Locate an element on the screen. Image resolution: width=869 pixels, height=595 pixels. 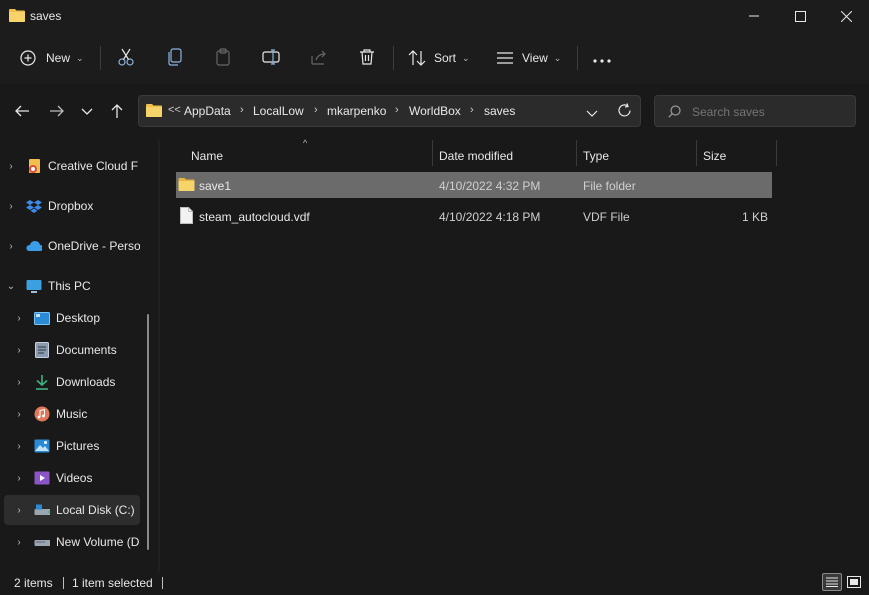
videos-icon is located at coordinates (42, 478).